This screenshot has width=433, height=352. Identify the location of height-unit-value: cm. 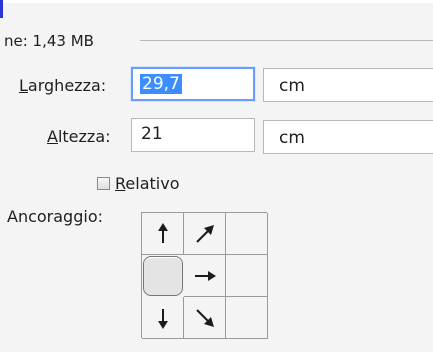
(292, 138).